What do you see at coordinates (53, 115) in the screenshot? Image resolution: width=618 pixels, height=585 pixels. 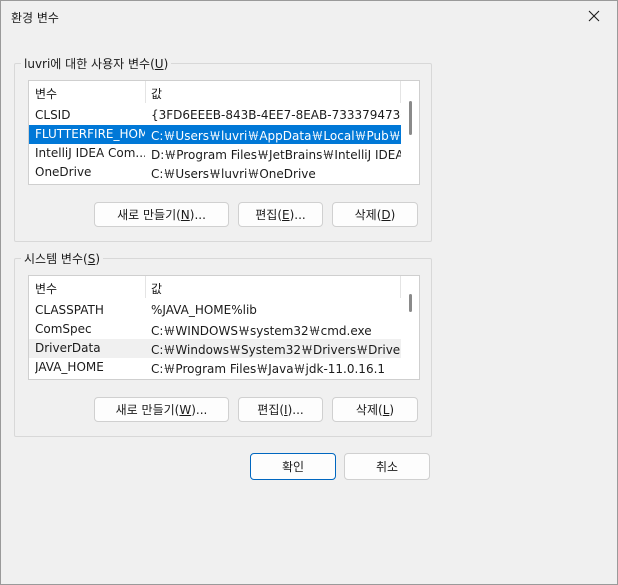 I see `variable-name: CLSID` at bounding box center [53, 115].